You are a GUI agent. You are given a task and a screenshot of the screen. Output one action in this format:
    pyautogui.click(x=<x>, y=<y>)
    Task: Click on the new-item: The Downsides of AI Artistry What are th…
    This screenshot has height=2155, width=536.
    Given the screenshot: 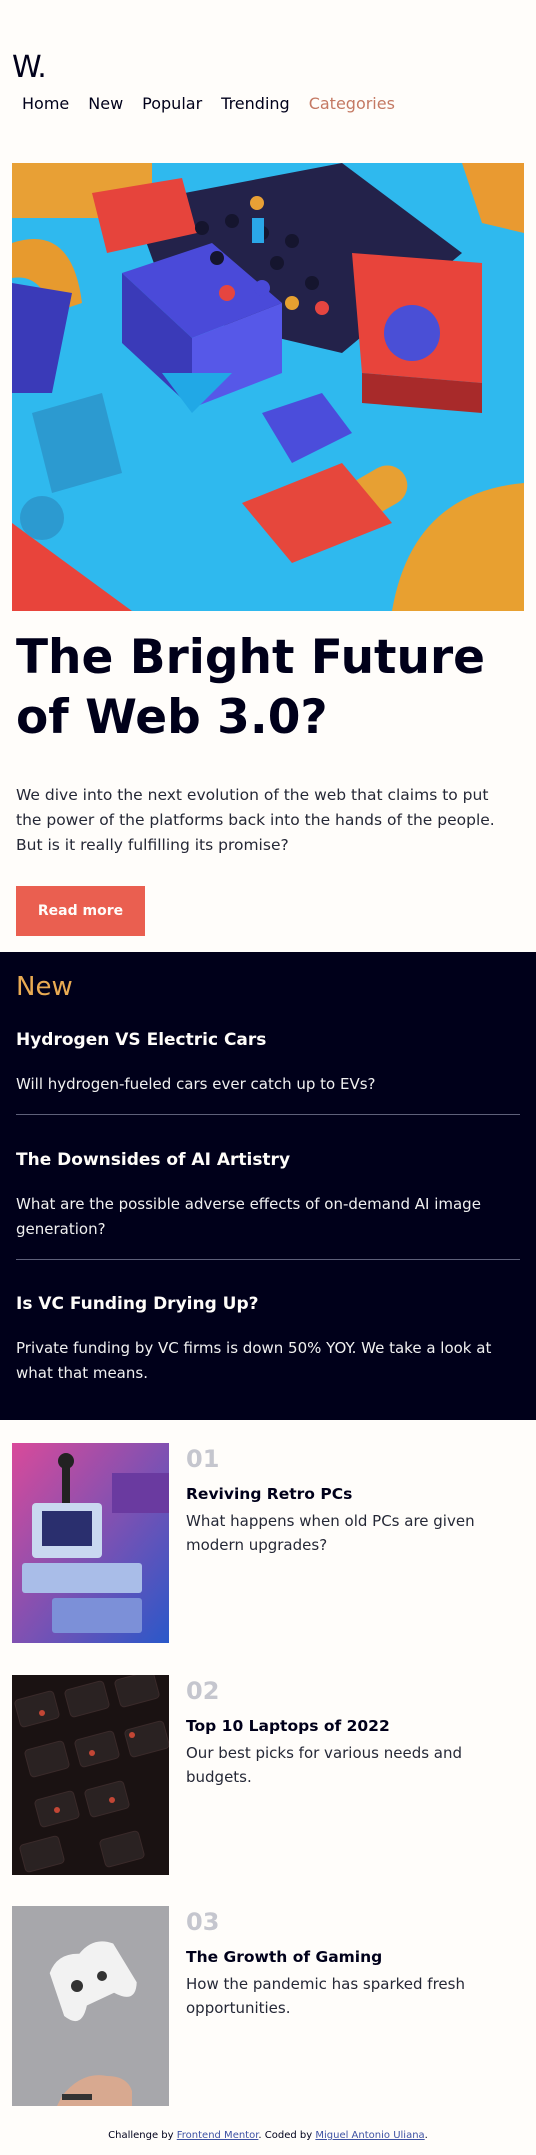 What is the action you would take?
    pyautogui.click(x=268, y=1196)
    